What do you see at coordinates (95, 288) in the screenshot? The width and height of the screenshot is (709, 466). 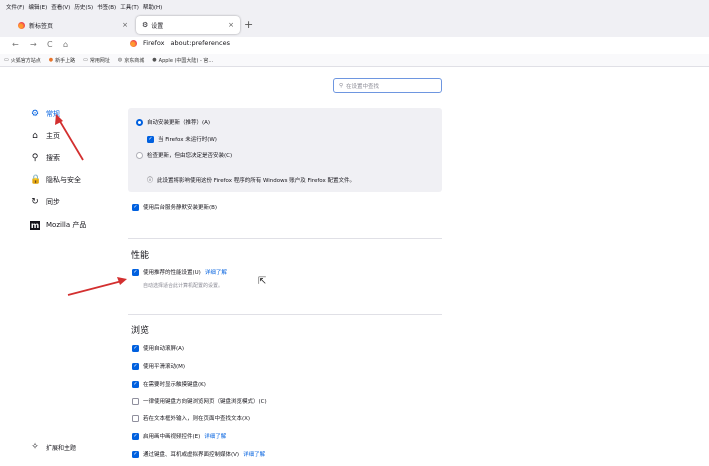 I see `red-arrow-to-performance` at bounding box center [95, 288].